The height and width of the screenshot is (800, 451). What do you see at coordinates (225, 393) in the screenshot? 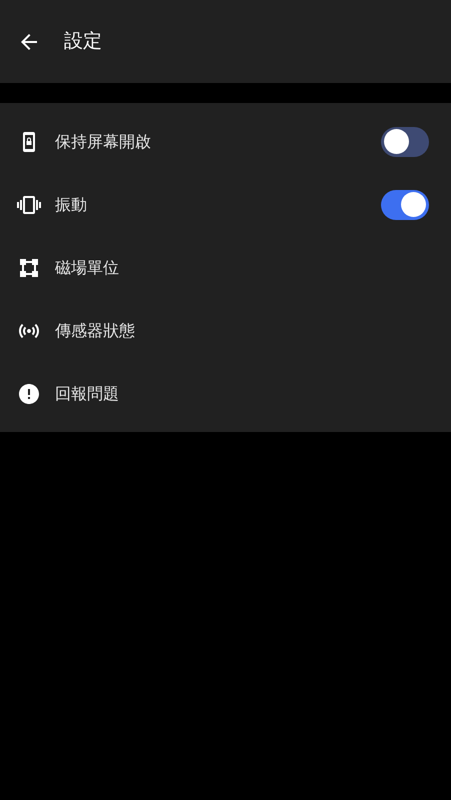
I see `settings-item: 回報問題` at bounding box center [225, 393].